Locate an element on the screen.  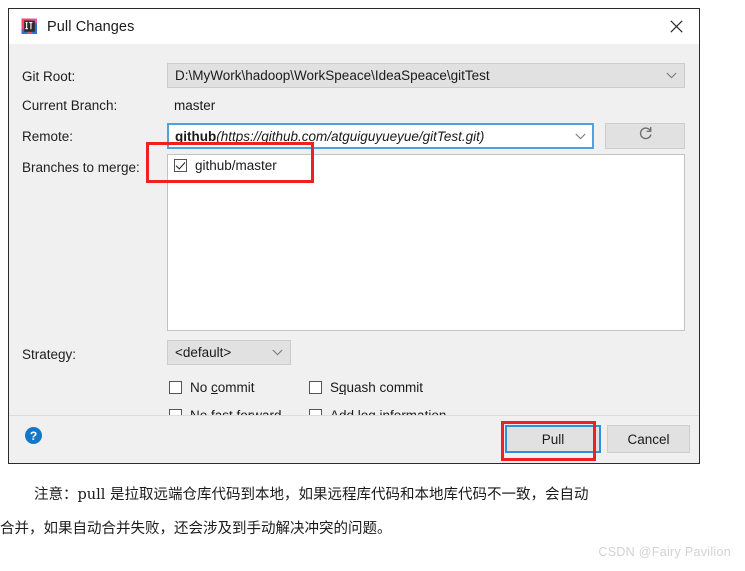
squash-commit-label: Squash commit is located at coordinates (377, 387).